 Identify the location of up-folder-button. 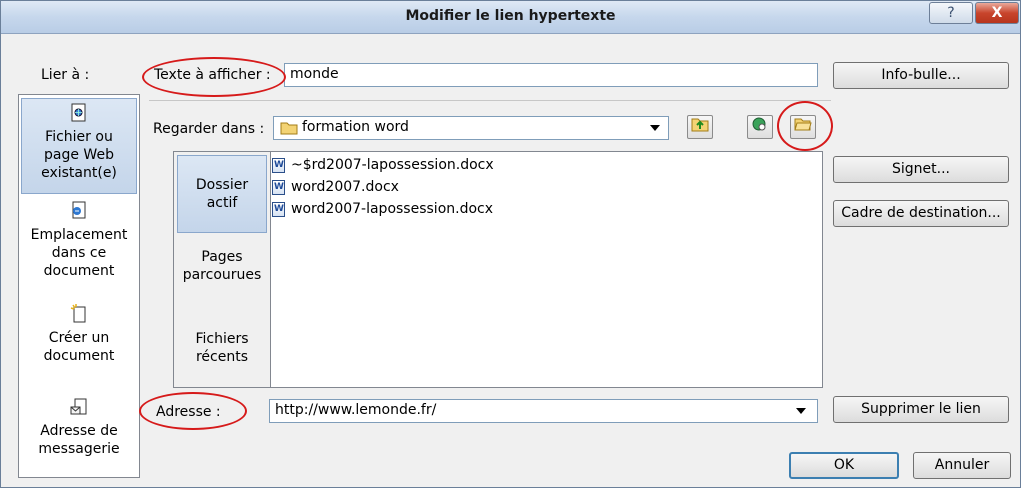
(700, 127).